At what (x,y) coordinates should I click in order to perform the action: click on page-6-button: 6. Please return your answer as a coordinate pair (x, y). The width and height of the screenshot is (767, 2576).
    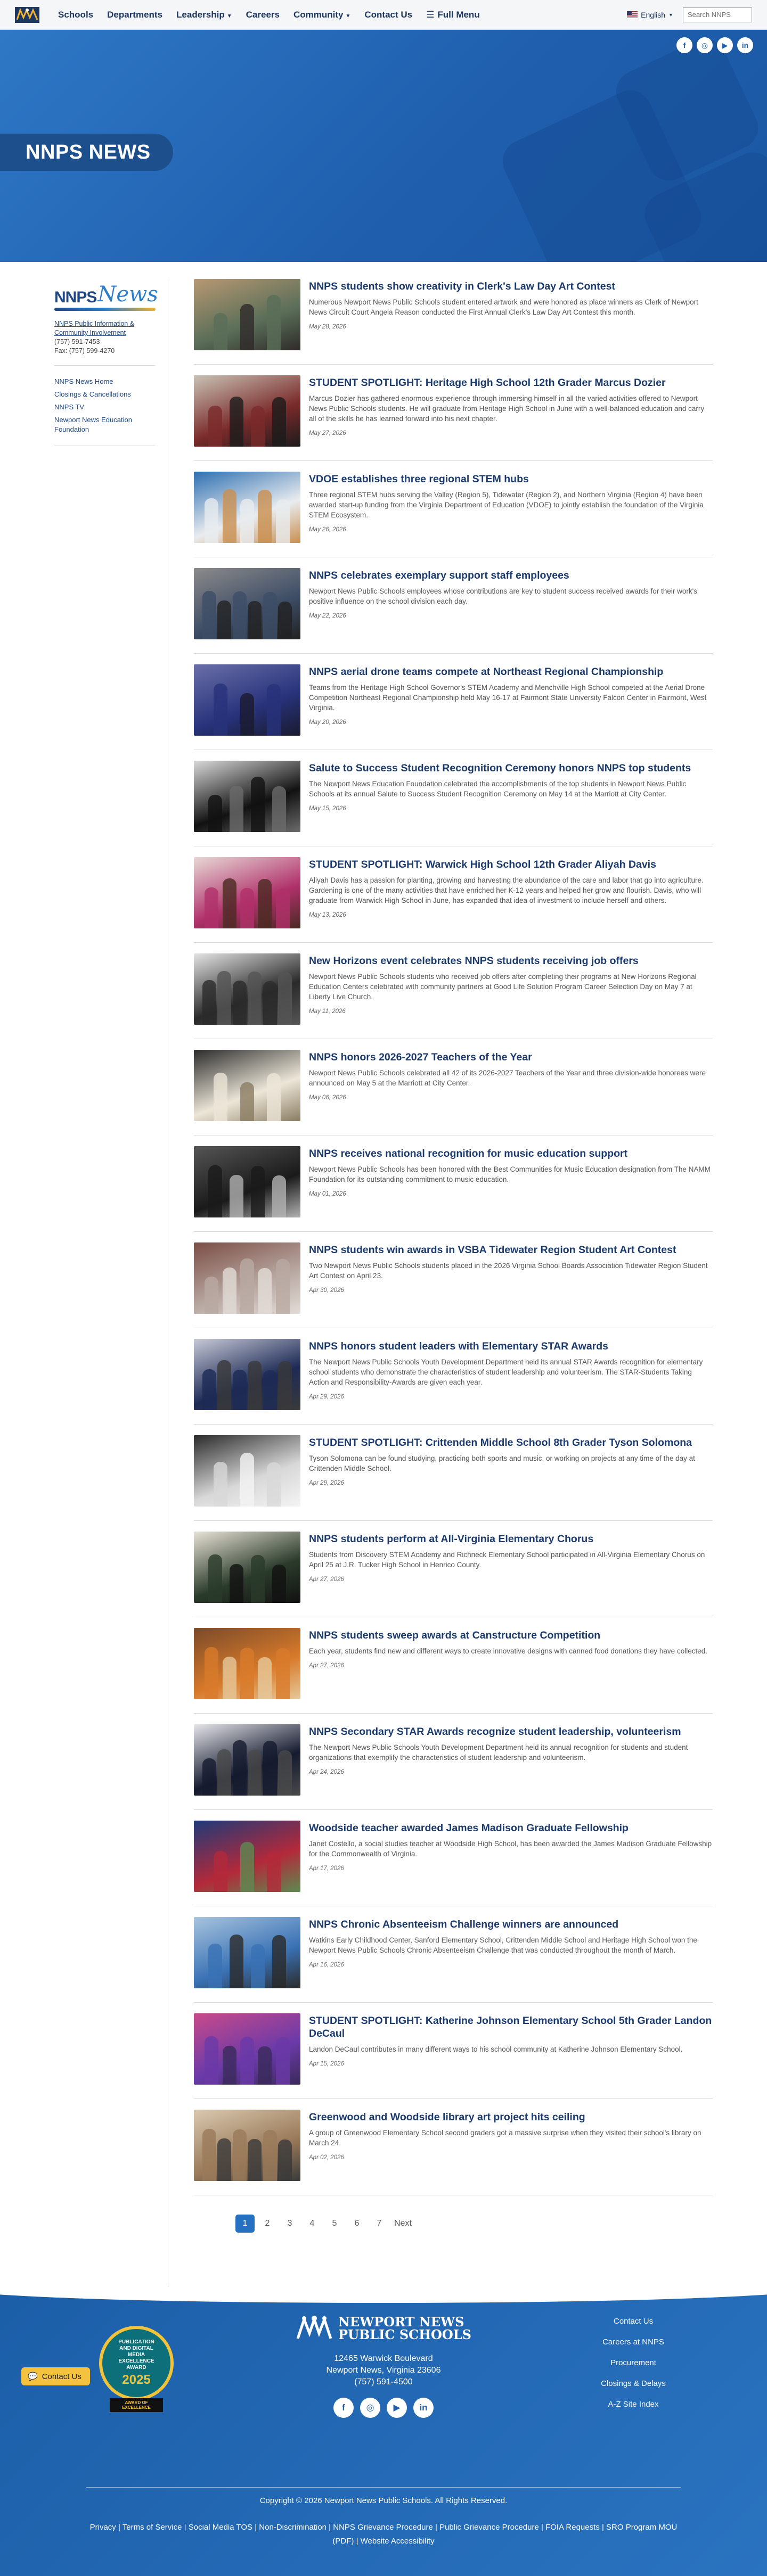
    Looking at the image, I should click on (357, 2224).